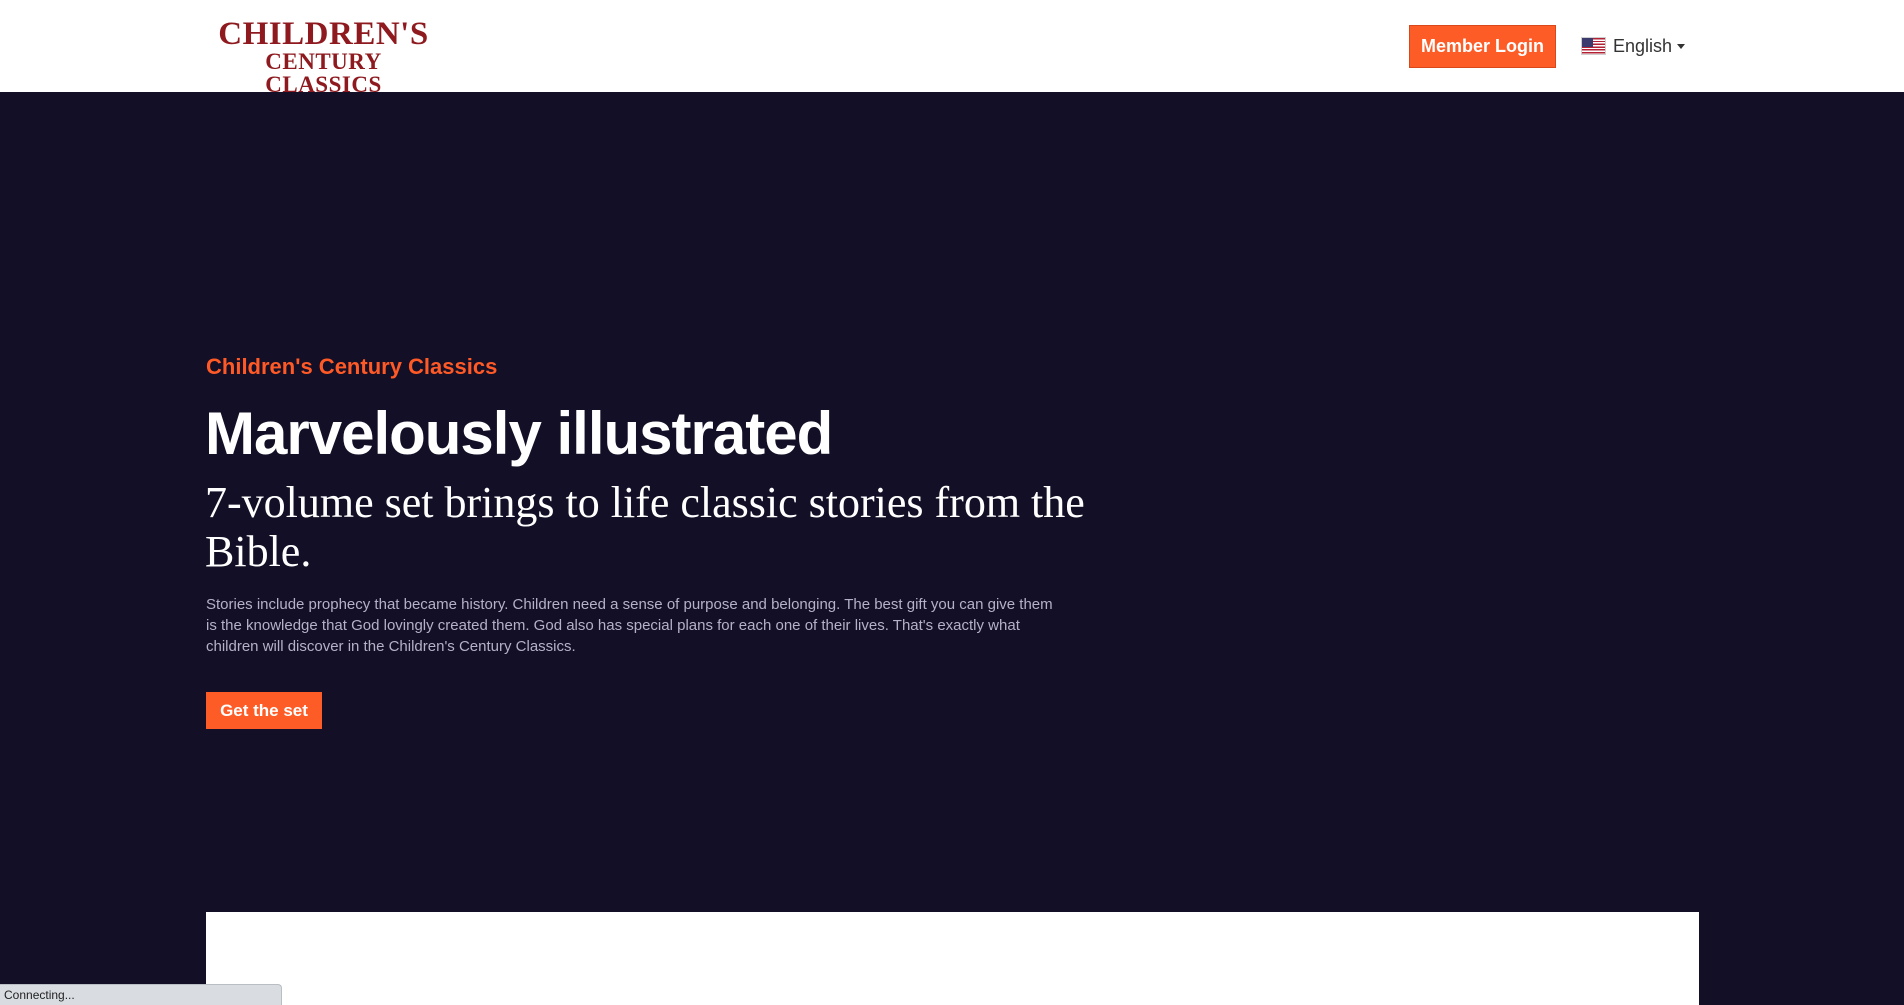  I want to click on member-login-button: Member Login, so click(1482, 46).